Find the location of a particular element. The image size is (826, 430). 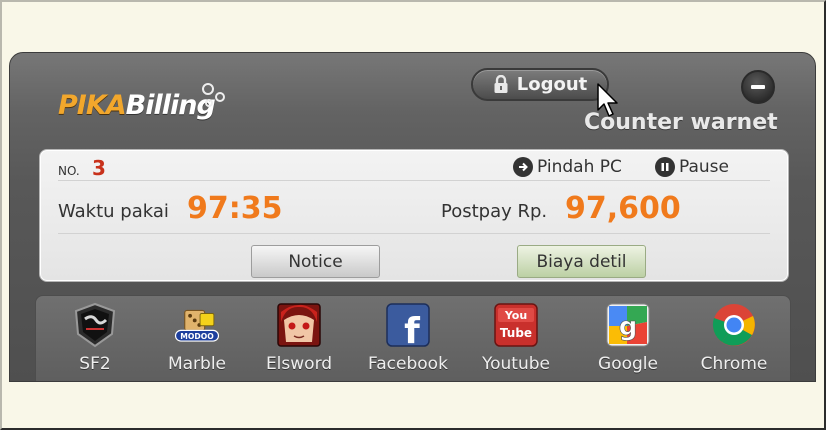

notice-button: Notice is located at coordinates (315, 261).